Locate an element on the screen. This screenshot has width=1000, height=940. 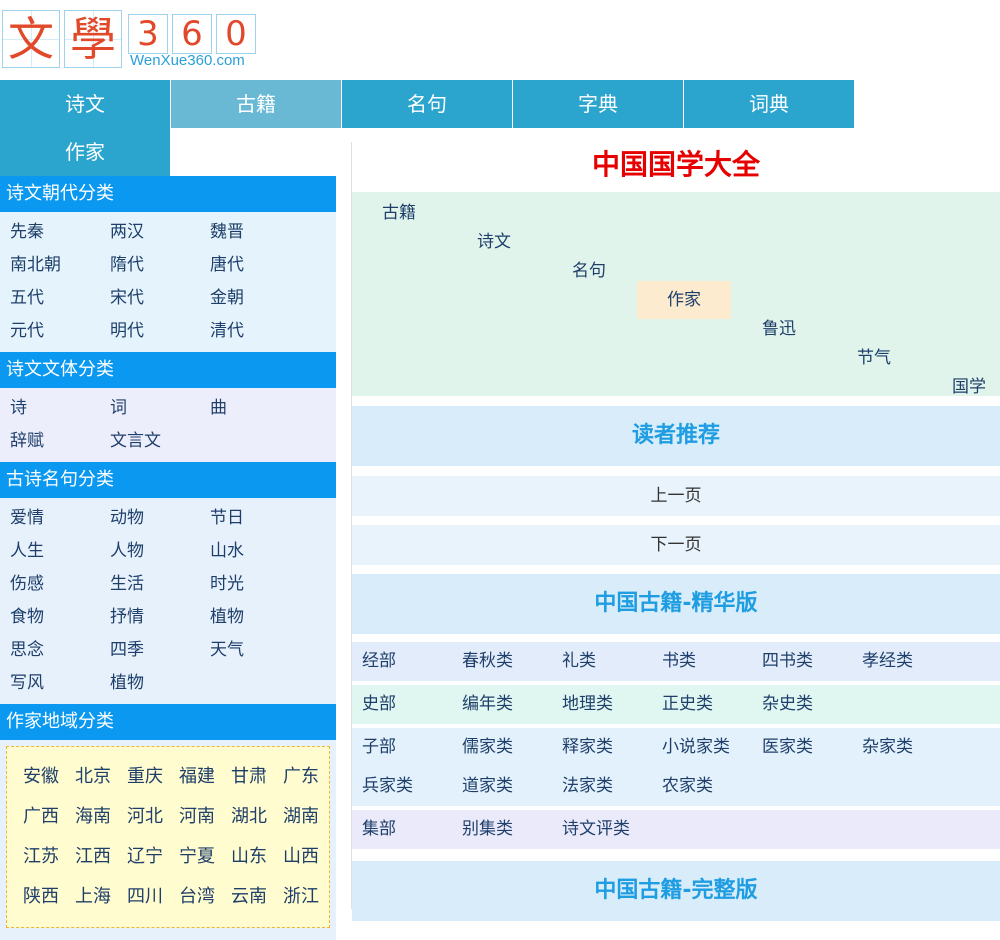
nav-mingju: 名句 is located at coordinates (427, 104).